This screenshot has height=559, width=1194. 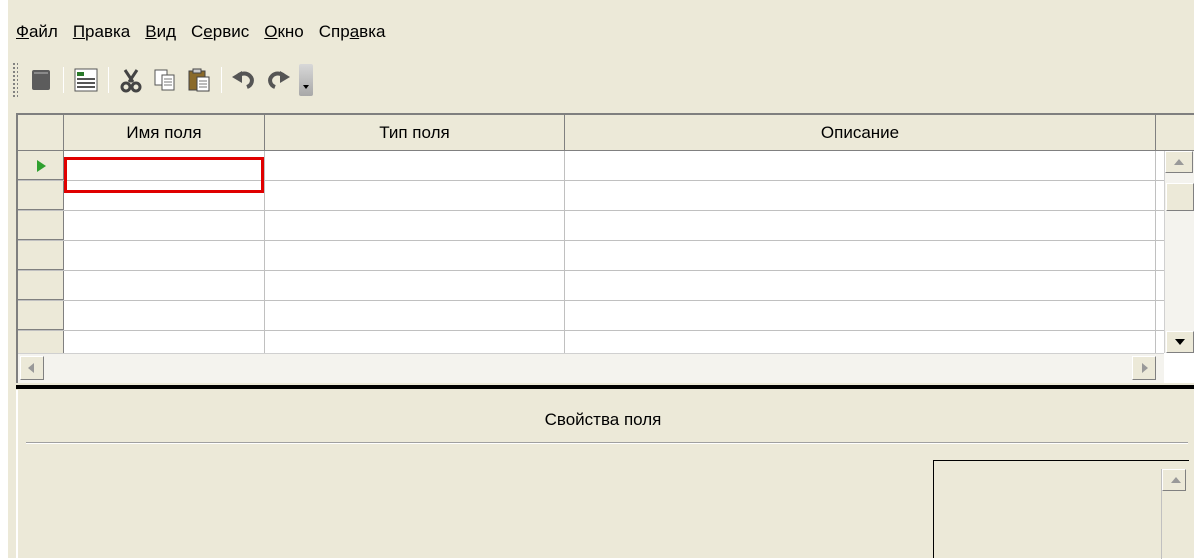 I want to click on current-row-arrow-icon, so click(x=44, y=166).